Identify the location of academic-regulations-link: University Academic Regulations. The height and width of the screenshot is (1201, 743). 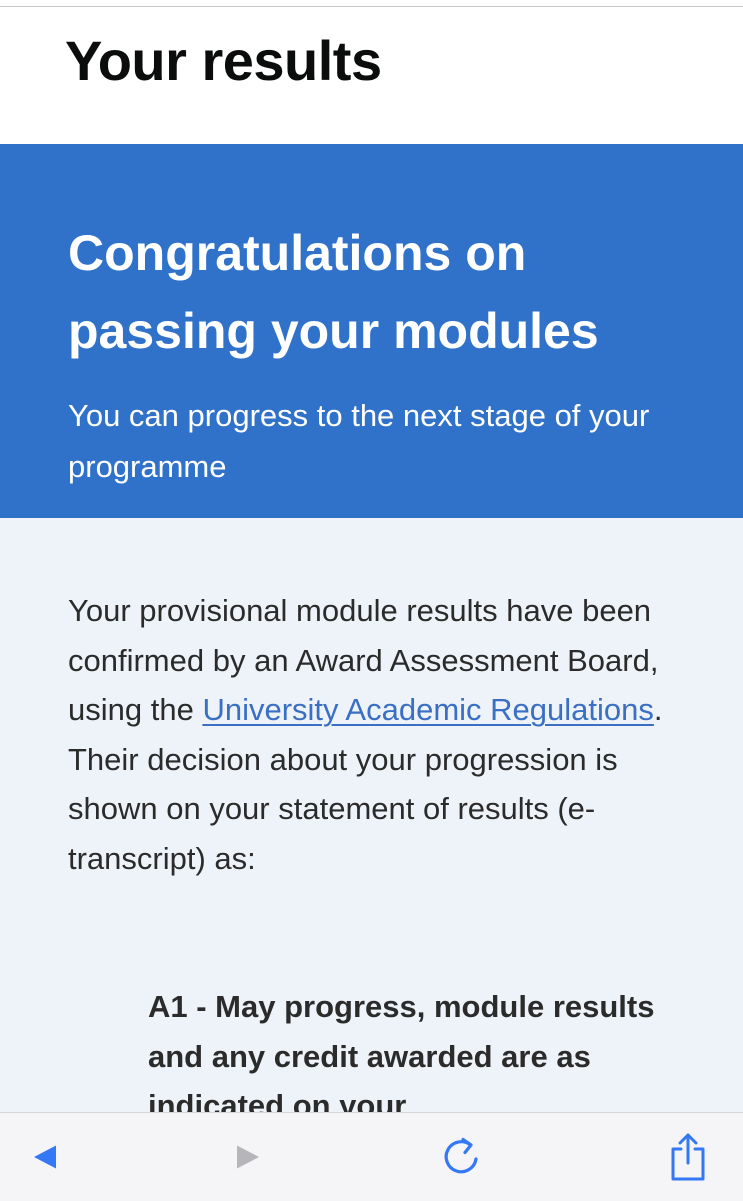
(427, 709).